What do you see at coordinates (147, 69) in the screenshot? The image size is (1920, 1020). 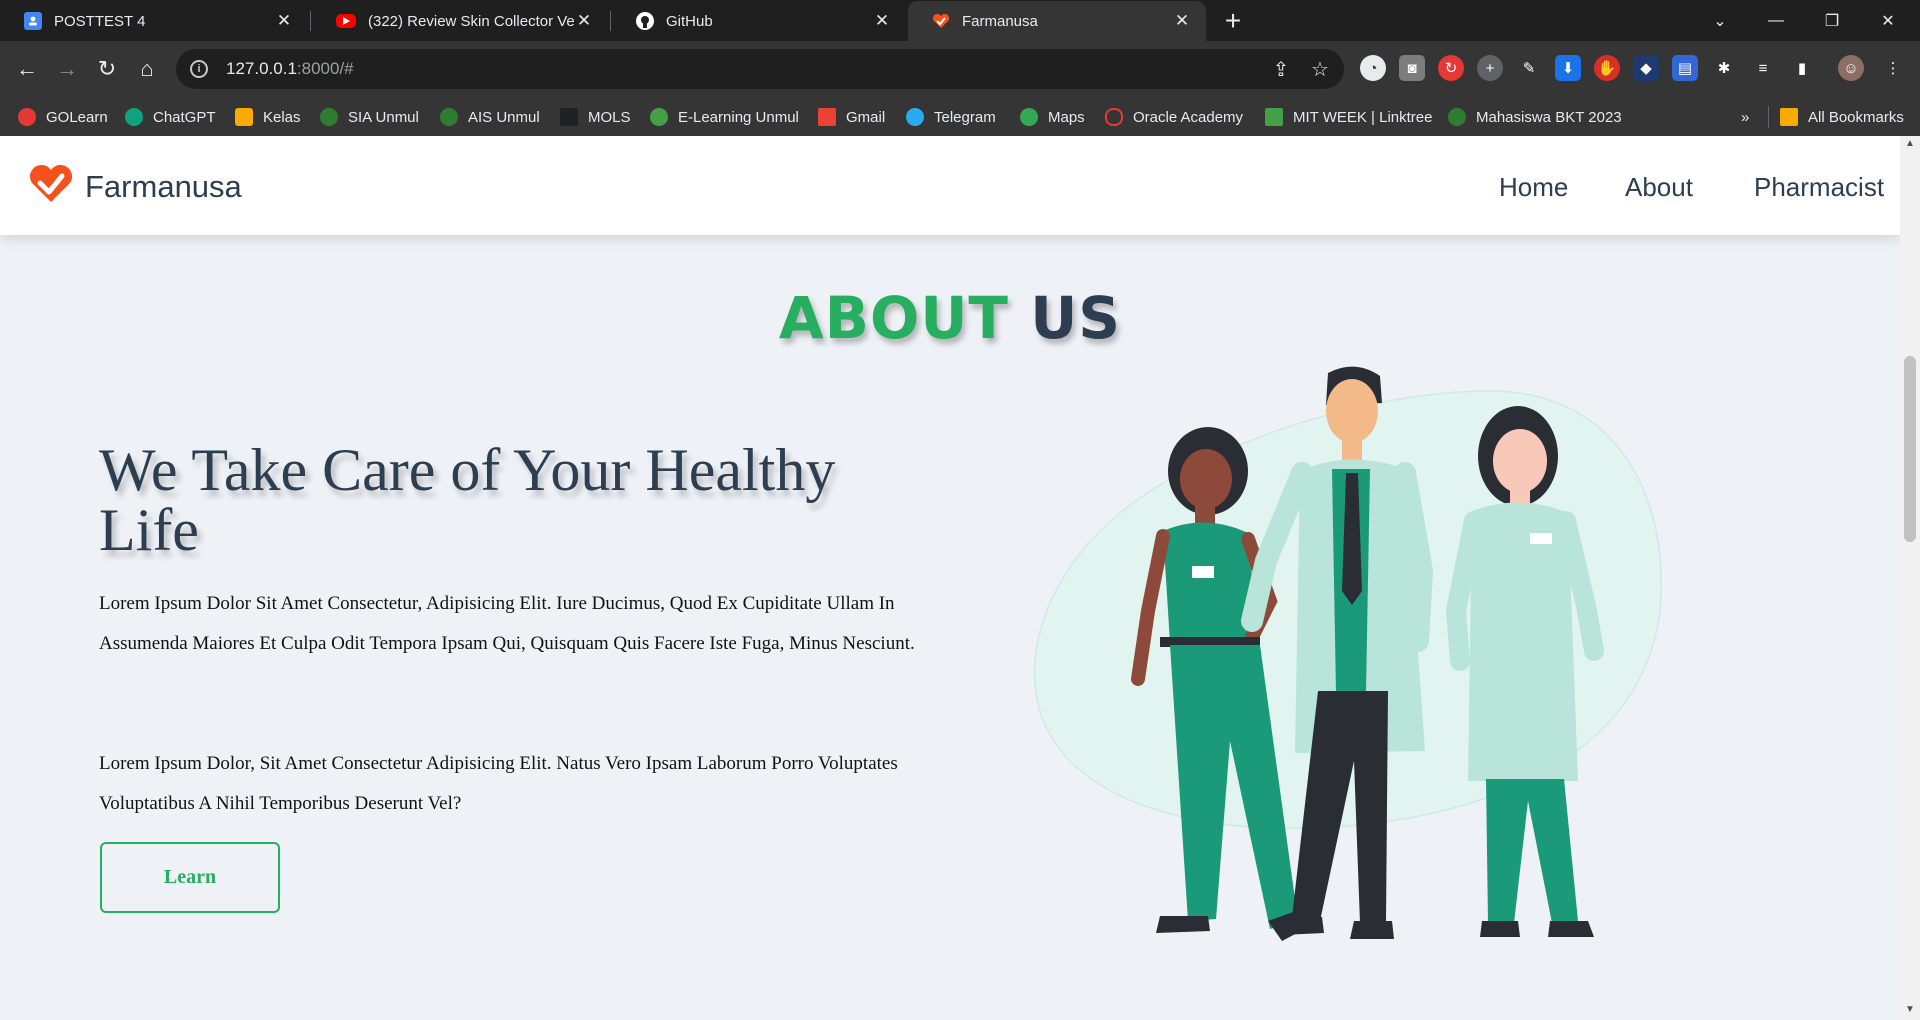 I see `home-icon: ⌂` at bounding box center [147, 69].